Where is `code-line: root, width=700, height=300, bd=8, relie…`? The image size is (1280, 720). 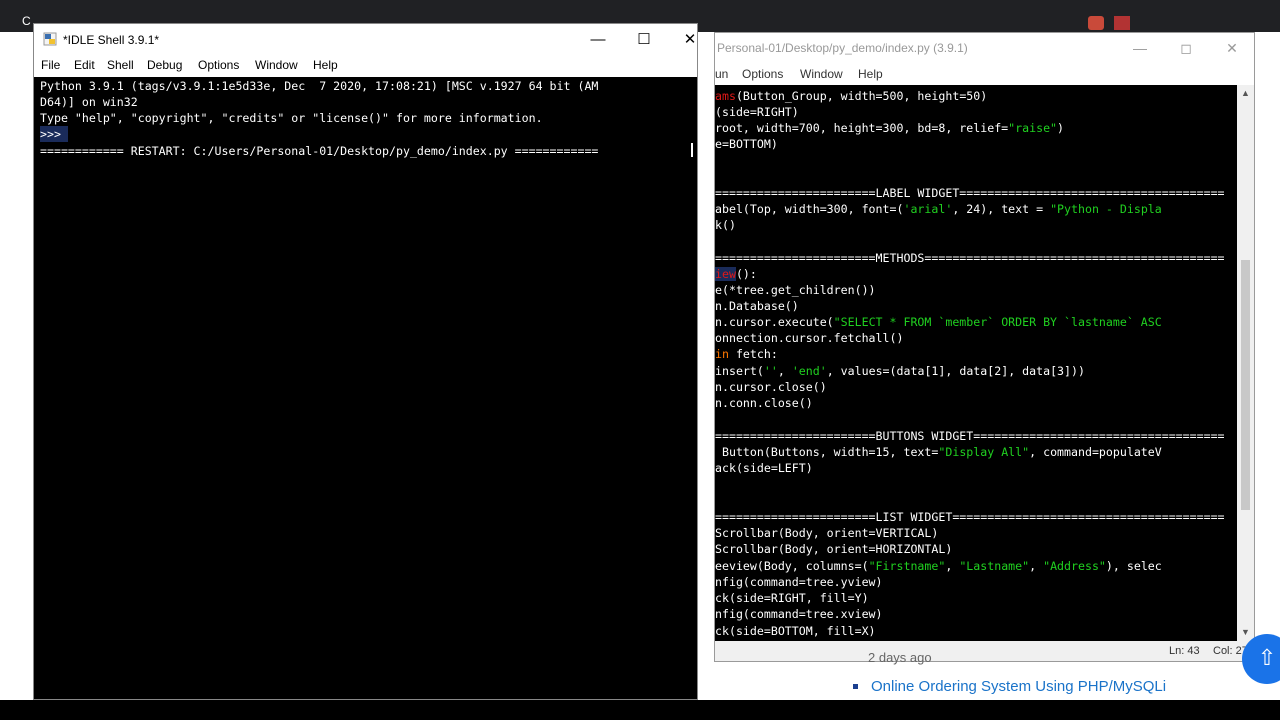 code-line: root, width=700, height=300, bd=8, relie… is located at coordinates (890, 128).